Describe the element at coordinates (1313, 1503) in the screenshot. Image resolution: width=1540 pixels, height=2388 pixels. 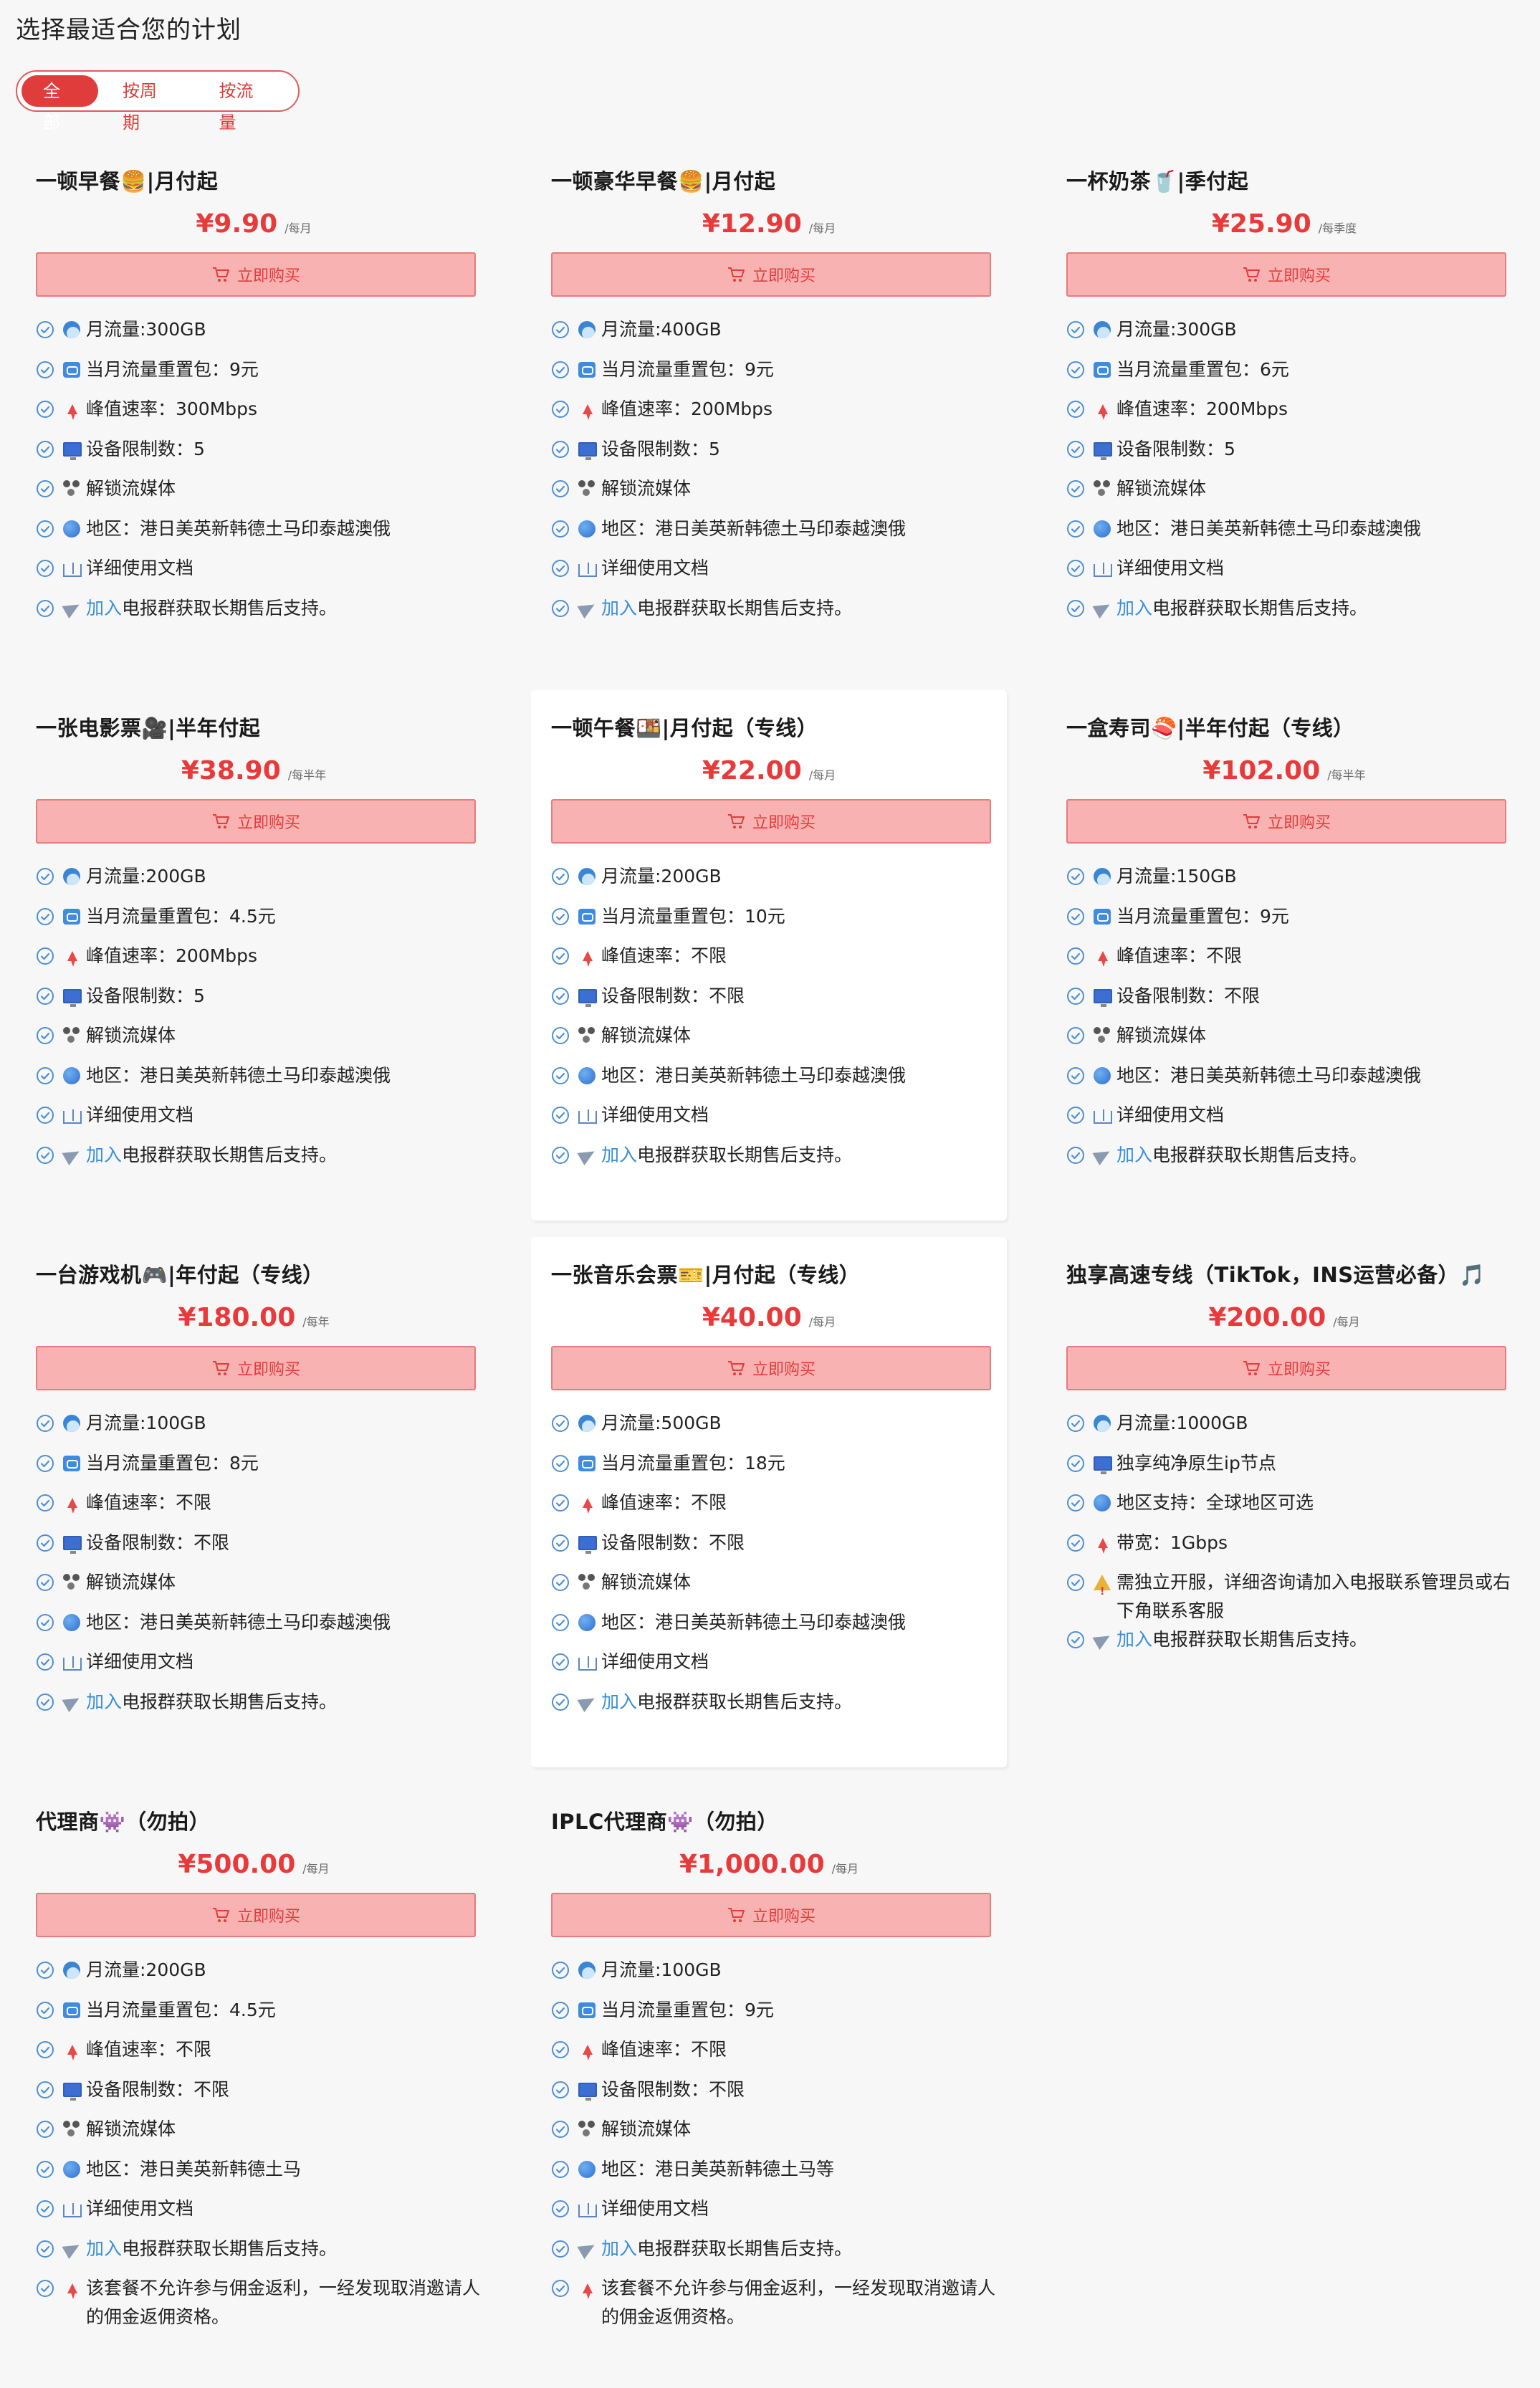
I see `feature-text: 地区支持：全球地区可选` at that location.